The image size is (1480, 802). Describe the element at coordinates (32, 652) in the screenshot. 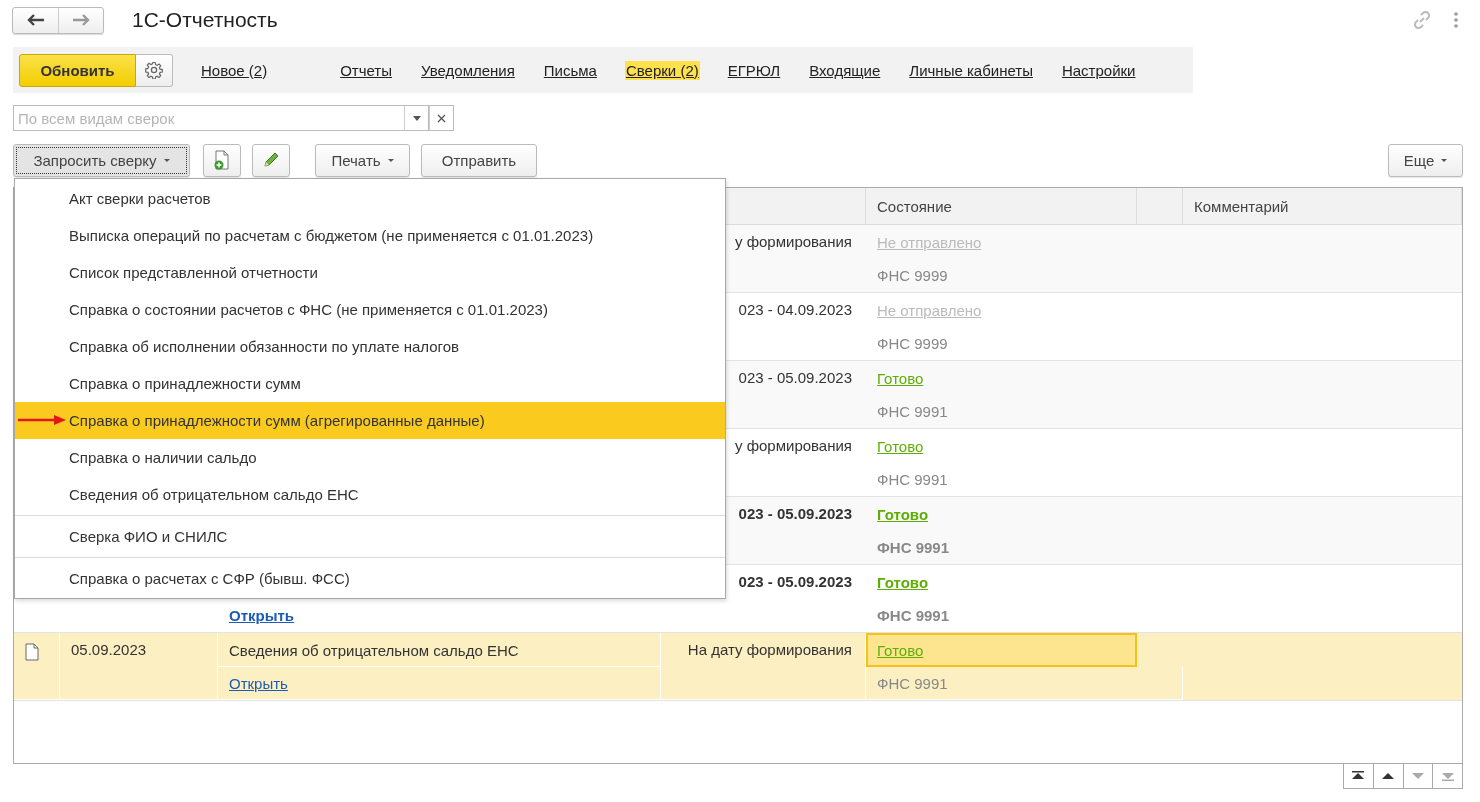

I see `document-icon` at that location.